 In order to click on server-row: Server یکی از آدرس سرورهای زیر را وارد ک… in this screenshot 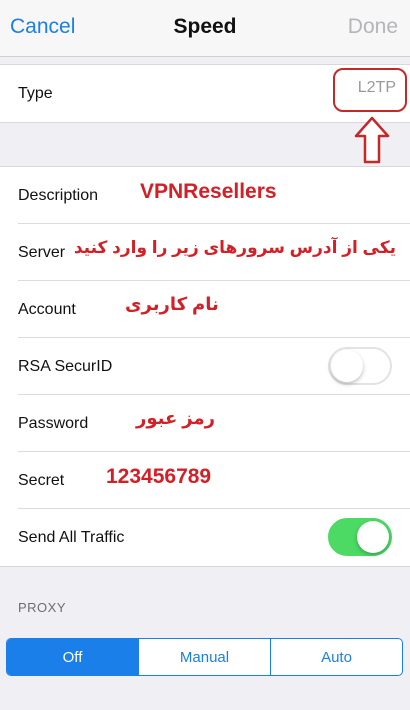, I will do `click(205, 252)`.